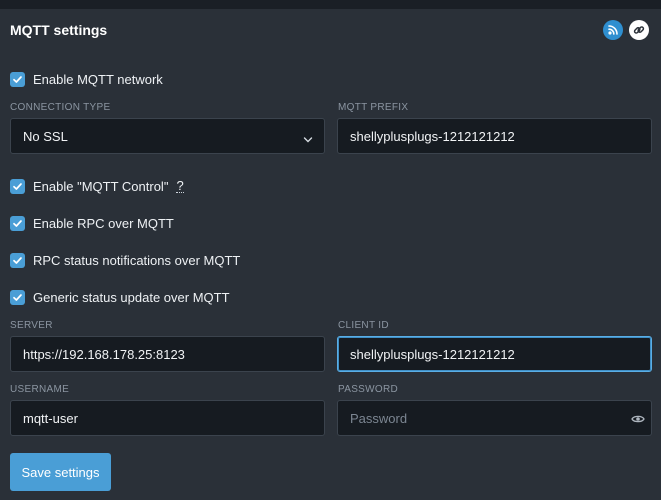 This screenshot has width=661, height=500. I want to click on rpc-over-mqtt-checkbox, so click(17, 223).